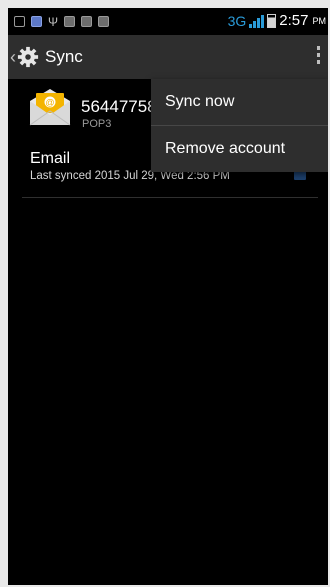 Image resolution: width=330 pixels, height=587 pixels. I want to click on up-navigation-button: ‹ Sync, so click(45, 57).